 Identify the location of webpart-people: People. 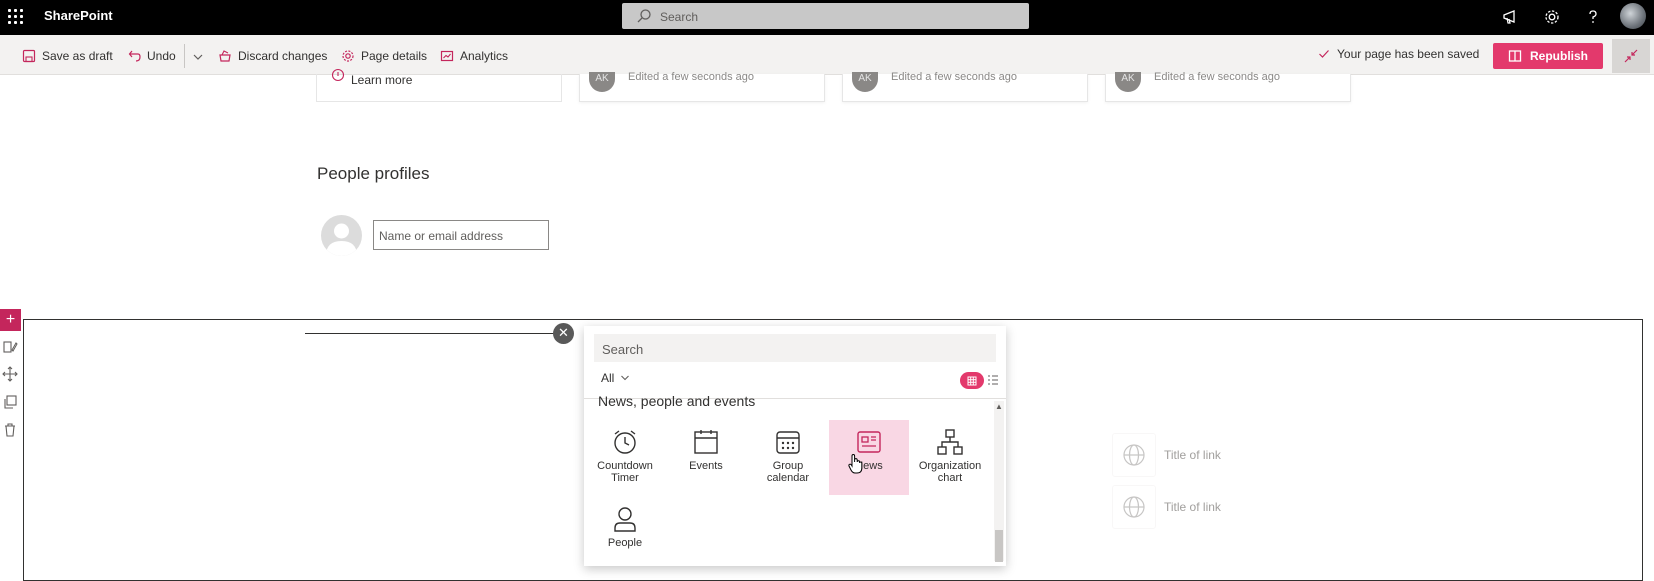
(625, 534).